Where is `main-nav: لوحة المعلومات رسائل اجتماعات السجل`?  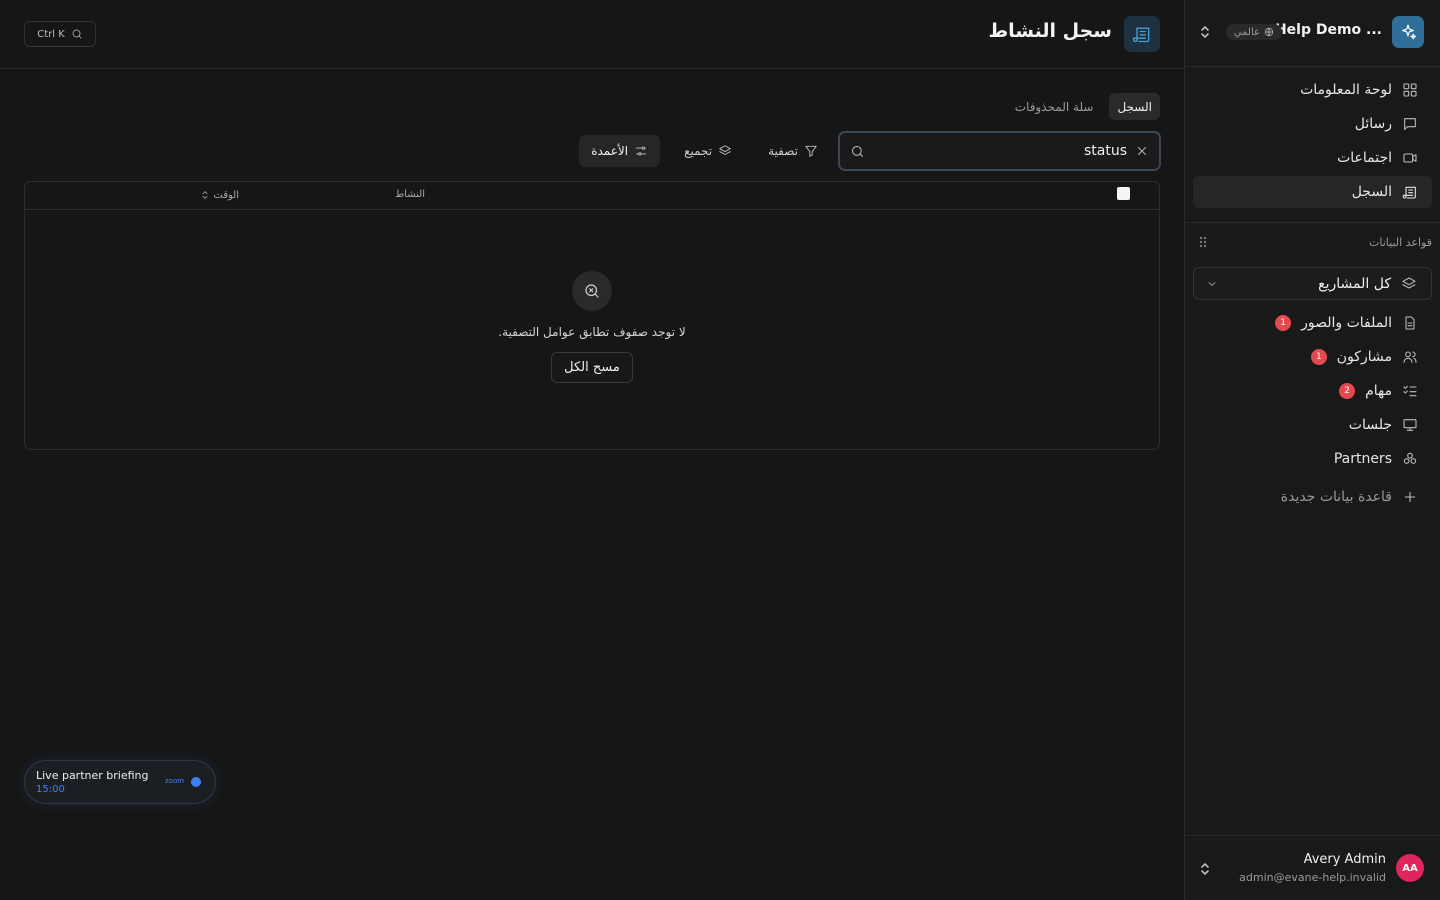
main-nav: لوحة المعلومات رسائل اجتماعات السجل is located at coordinates (1312, 142).